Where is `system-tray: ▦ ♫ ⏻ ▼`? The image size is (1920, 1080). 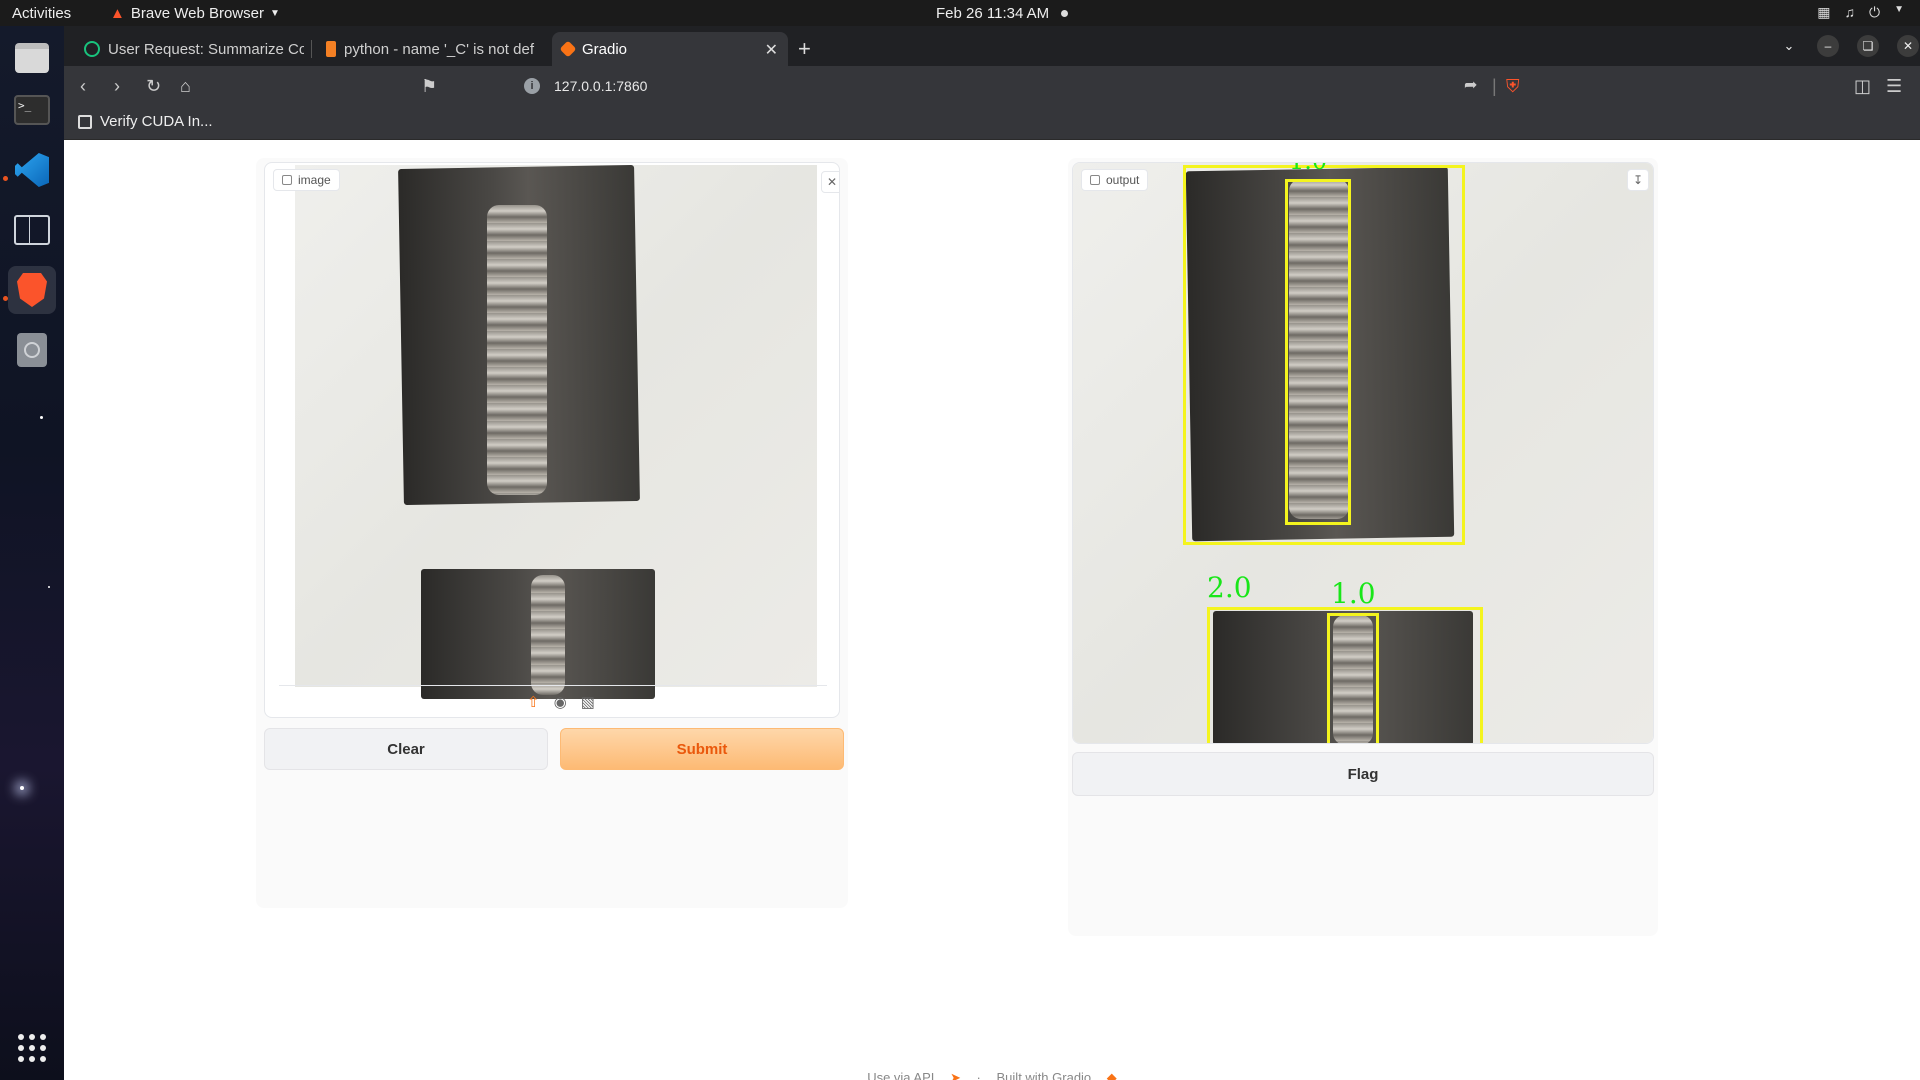
system-tray: ▦ ♫ ⏻ ▼ is located at coordinates (1860, 12).